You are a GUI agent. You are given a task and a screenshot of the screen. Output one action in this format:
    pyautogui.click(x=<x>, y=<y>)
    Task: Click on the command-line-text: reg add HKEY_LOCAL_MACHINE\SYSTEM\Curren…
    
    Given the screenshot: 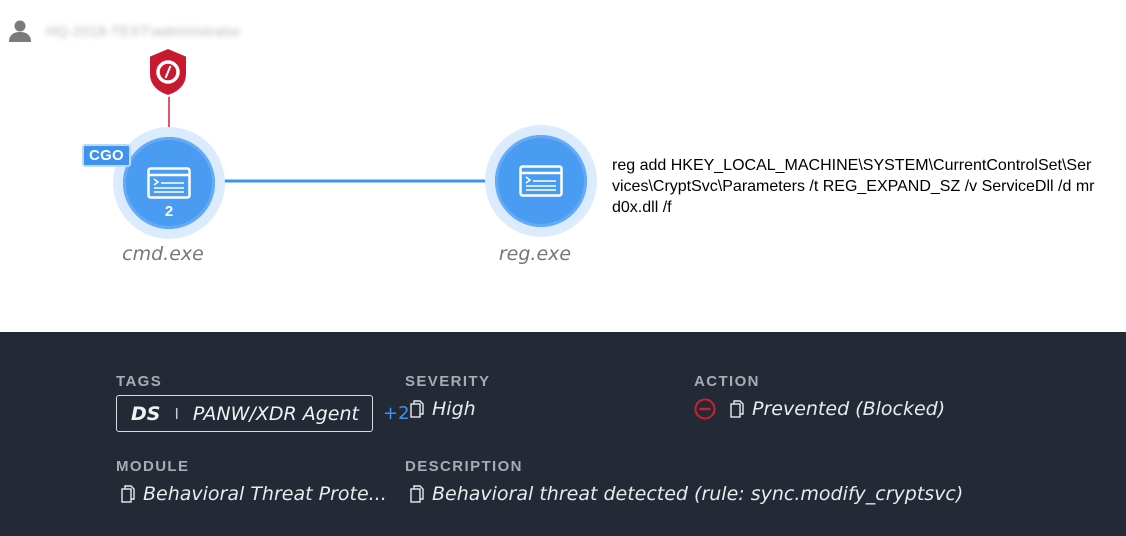 What is the action you would take?
    pyautogui.click(x=853, y=186)
    